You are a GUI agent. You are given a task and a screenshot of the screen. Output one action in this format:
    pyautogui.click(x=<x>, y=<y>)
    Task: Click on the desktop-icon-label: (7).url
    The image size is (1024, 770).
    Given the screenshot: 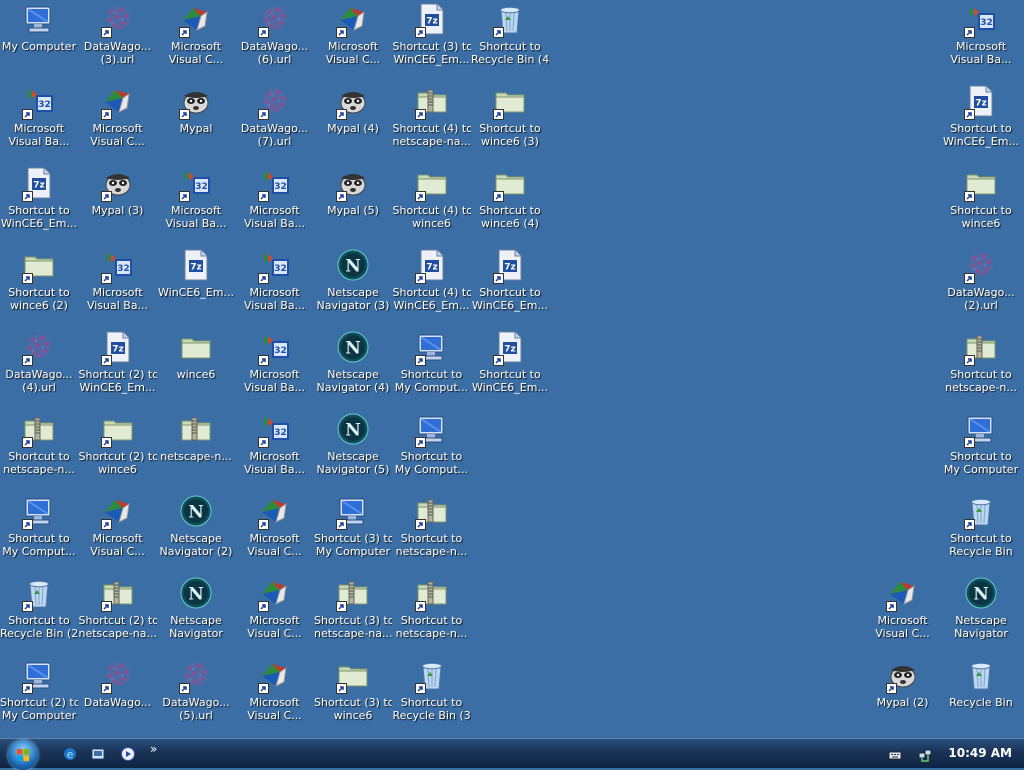 What is the action you would take?
    pyautogui.click(x=274, y=141)
    